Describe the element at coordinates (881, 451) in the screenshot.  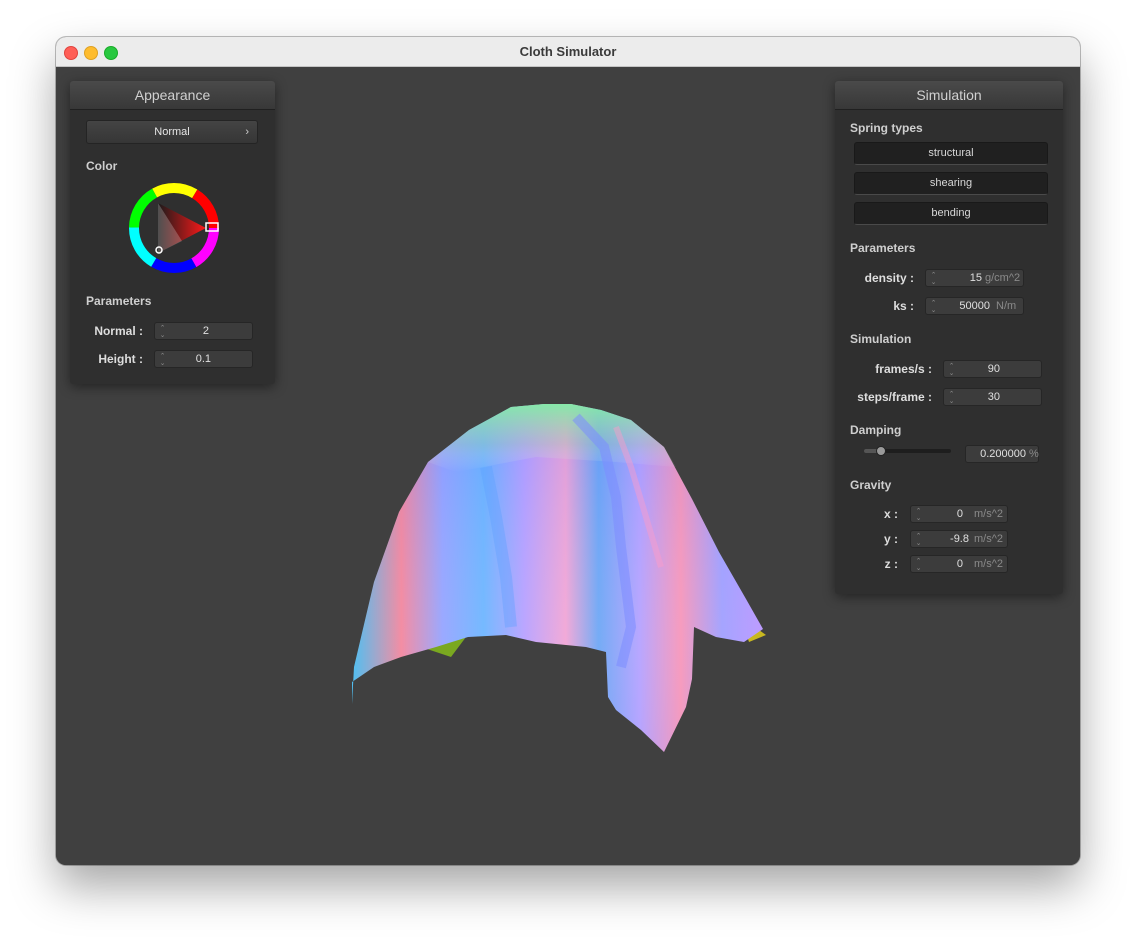
I see `damping-slider-handle` at that location.